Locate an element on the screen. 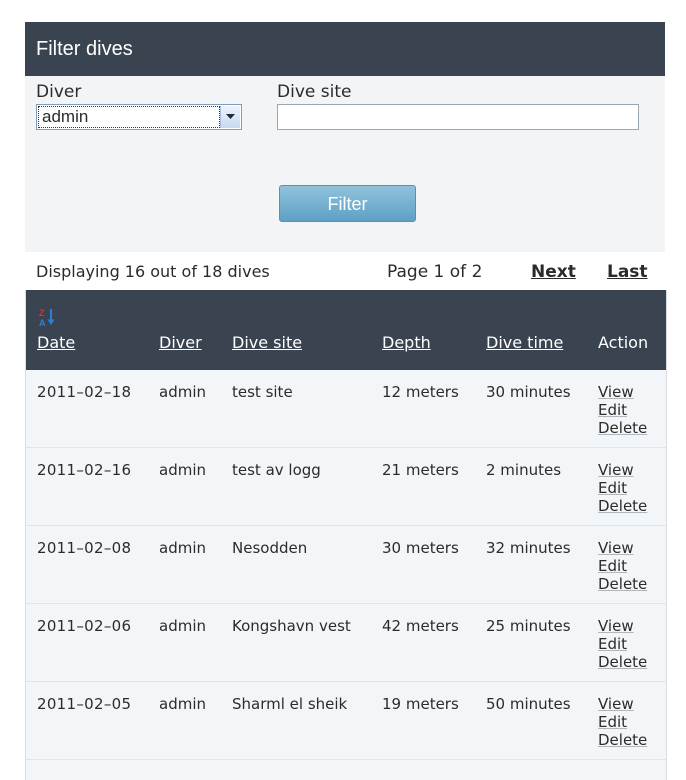 This screenshot has height=780, width=686. cell-date: 2011–02–05 is located at coordinates (84, 704).